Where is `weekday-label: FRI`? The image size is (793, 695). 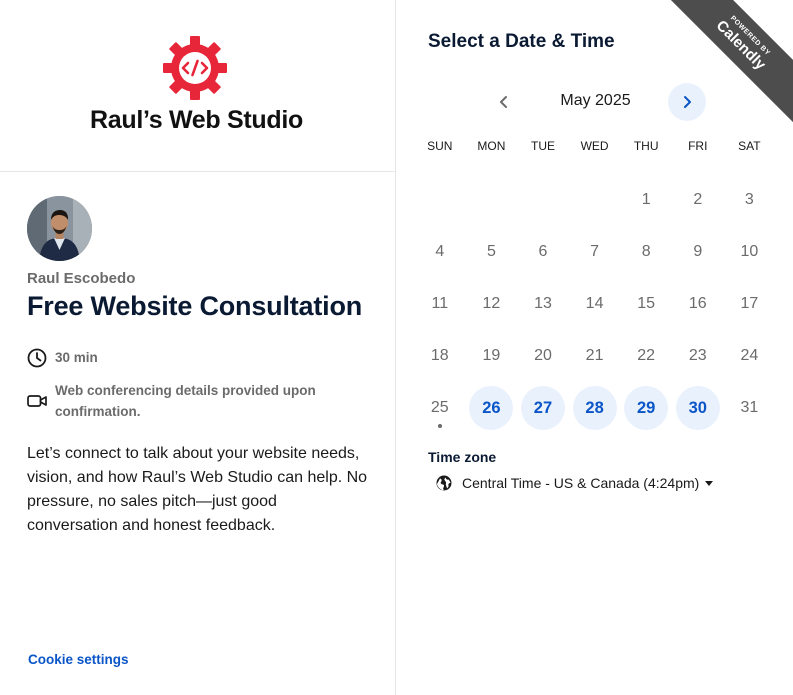
weekday-label: FRI is located at coordinates (698, 146).